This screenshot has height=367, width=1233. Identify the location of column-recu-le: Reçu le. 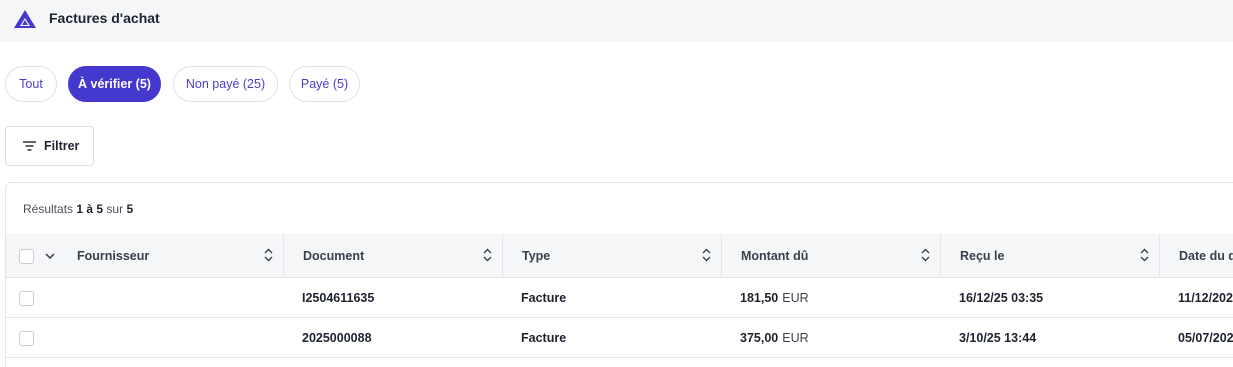
(1049, 256).